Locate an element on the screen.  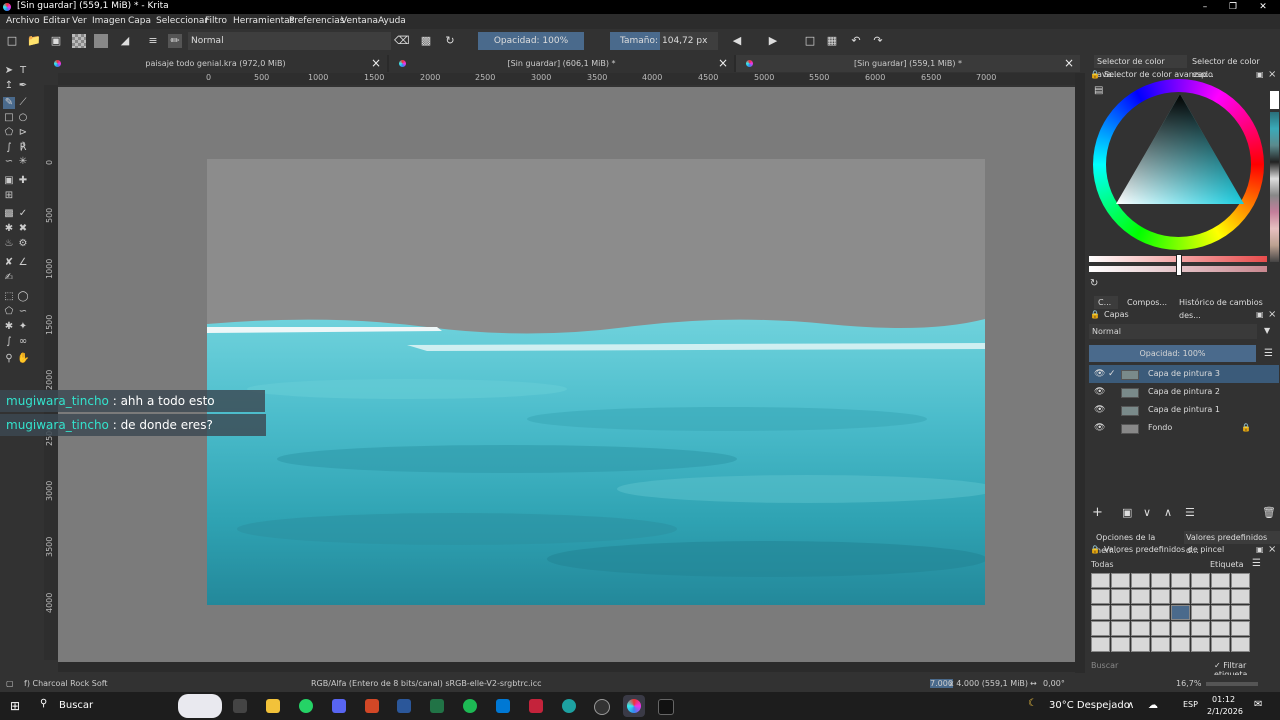
zoom-tool-icon: ⚲ is located at coordinates (9, 359).